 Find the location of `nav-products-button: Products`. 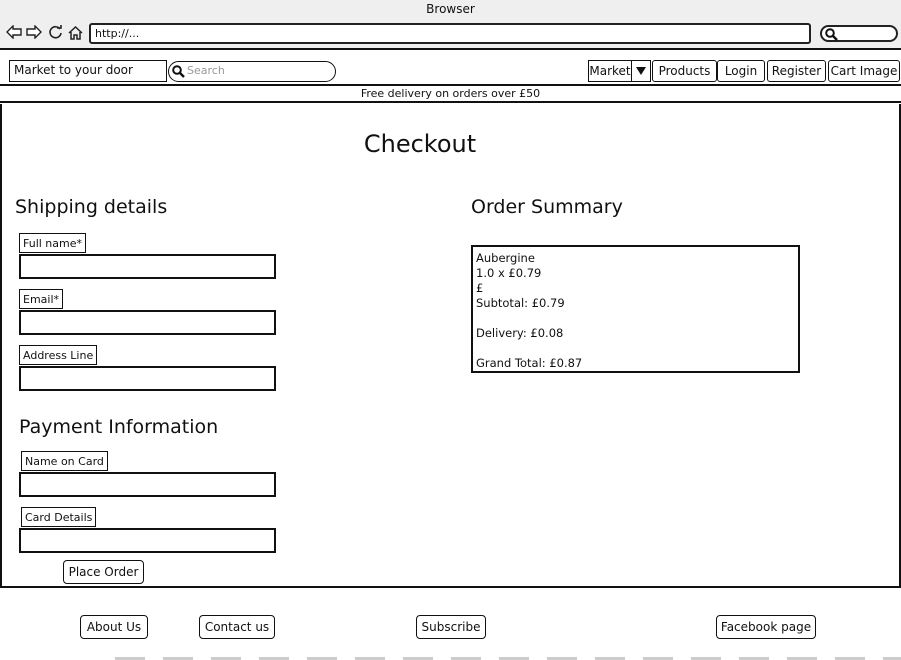

nav-products-button: Products is located at coordinates (684, 71).